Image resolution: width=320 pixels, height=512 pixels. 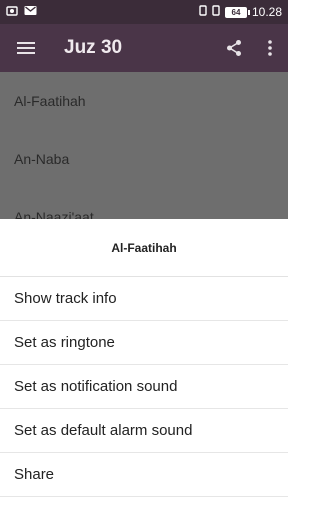 I want to click on status-time: 10.28, so click(x=266, y=12).